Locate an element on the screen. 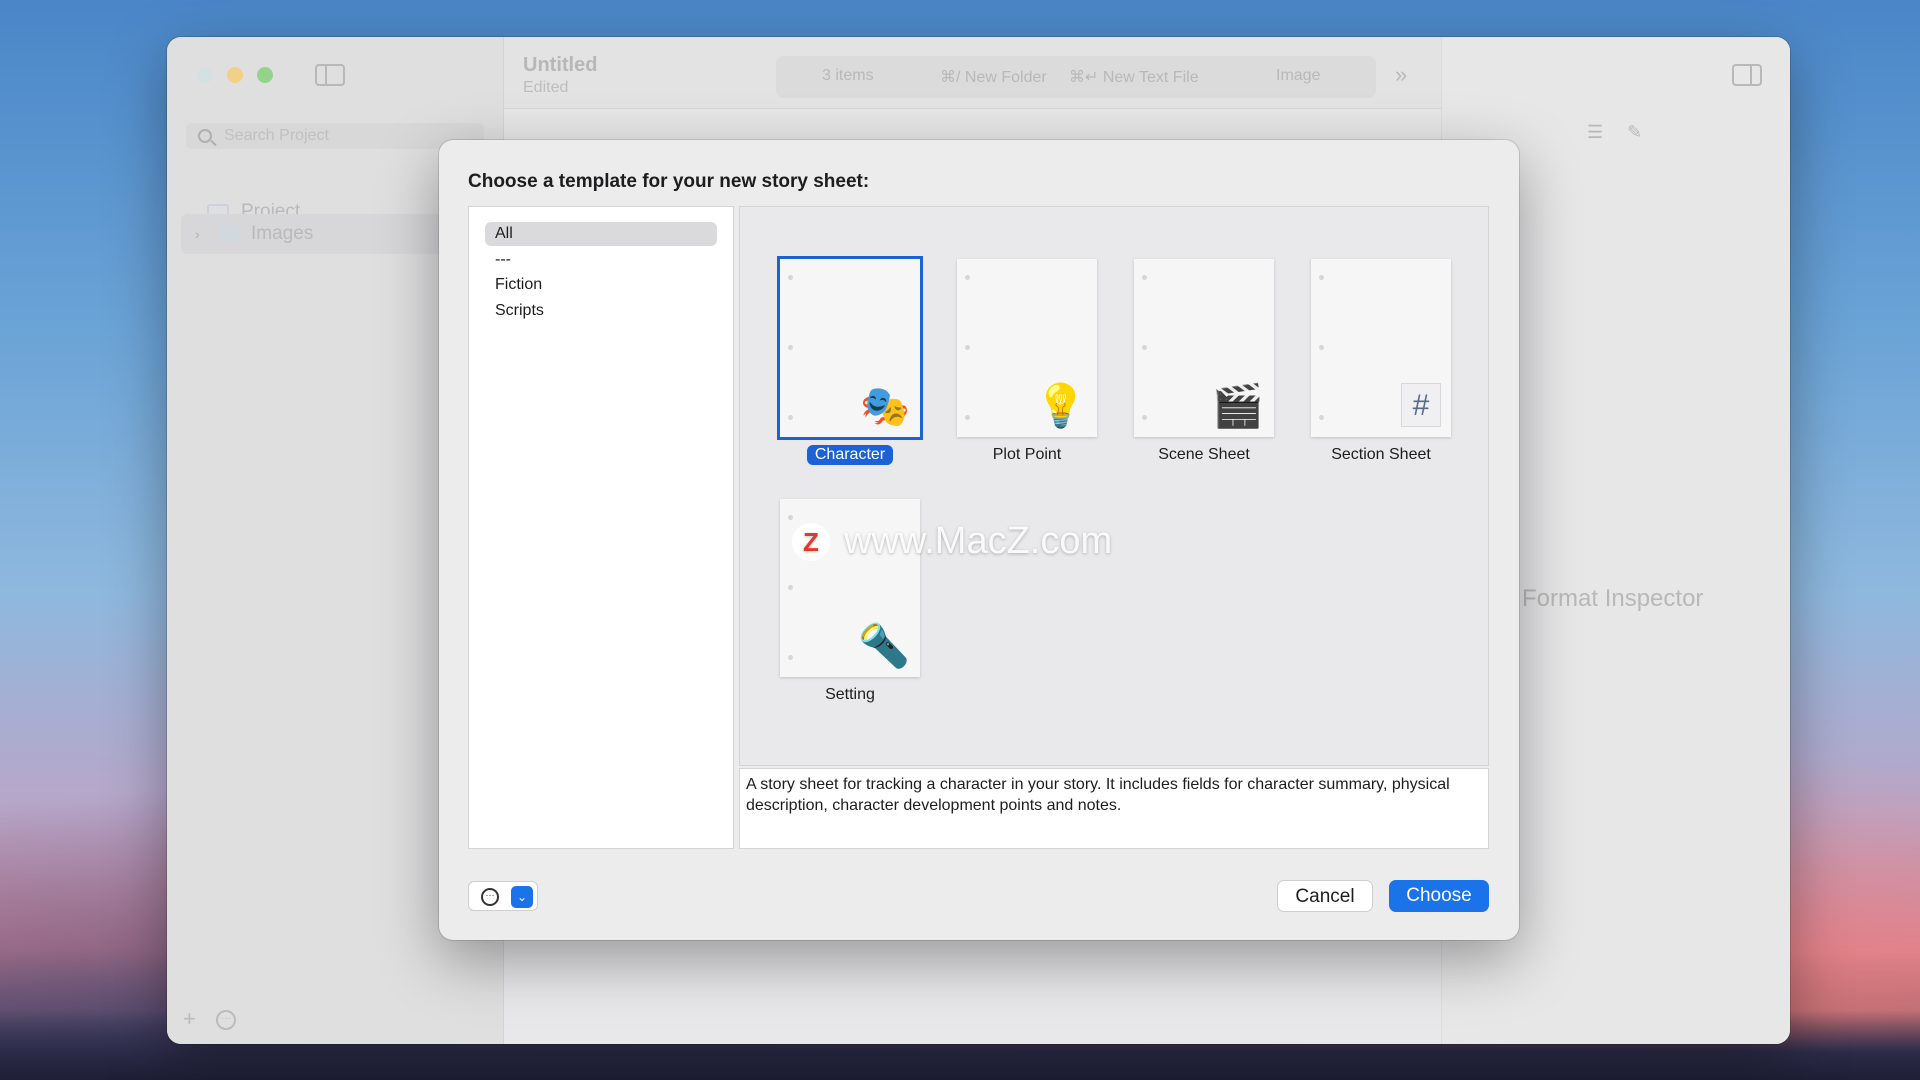 Image resolution: width=1920 pixels, height=1080 pixels. watermark-text: www.MacZ.com is located at coordinates (978, 541).